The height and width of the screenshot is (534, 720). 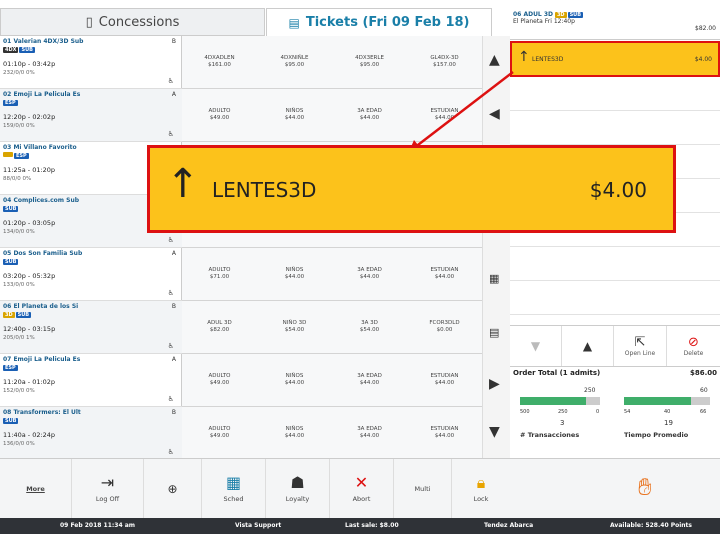 What do you see at coordinates (91, 314) in the screenshot?
I see `movie-badges: 3D SUB` at bounding box center [91, 314].